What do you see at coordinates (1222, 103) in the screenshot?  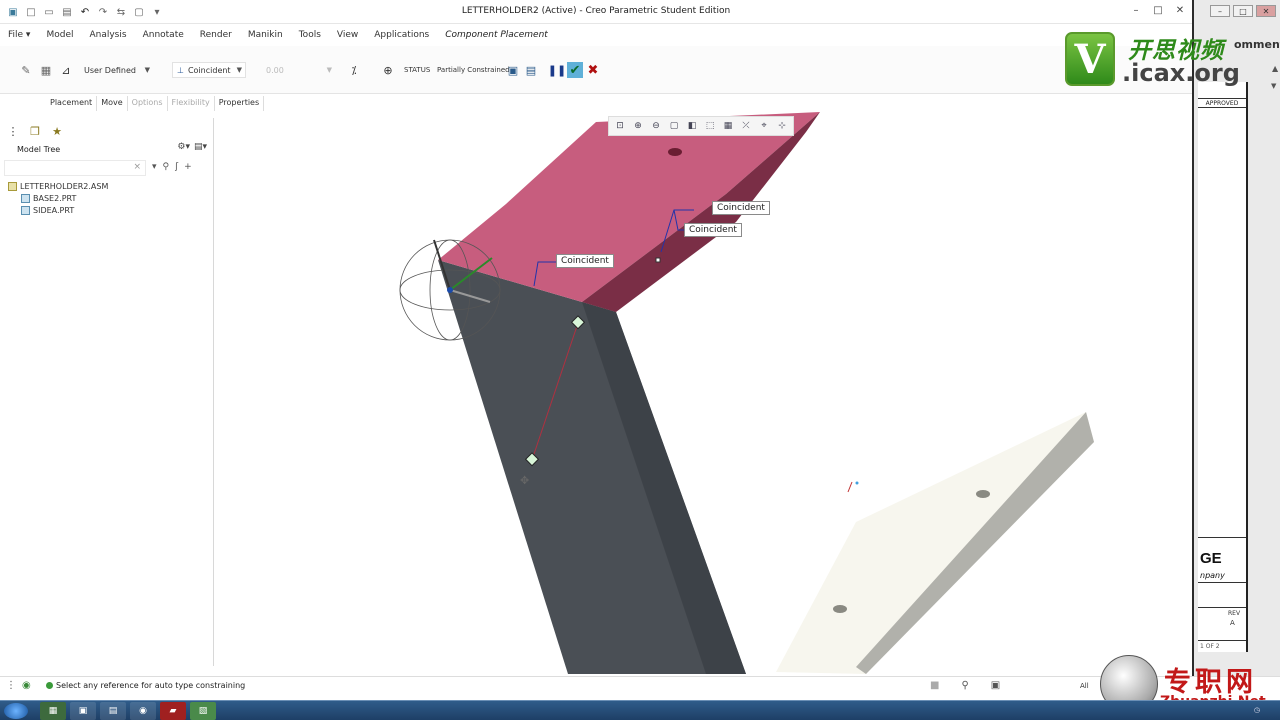 I see `approved-label: APPROVED` at bounding box center [1222, 103].